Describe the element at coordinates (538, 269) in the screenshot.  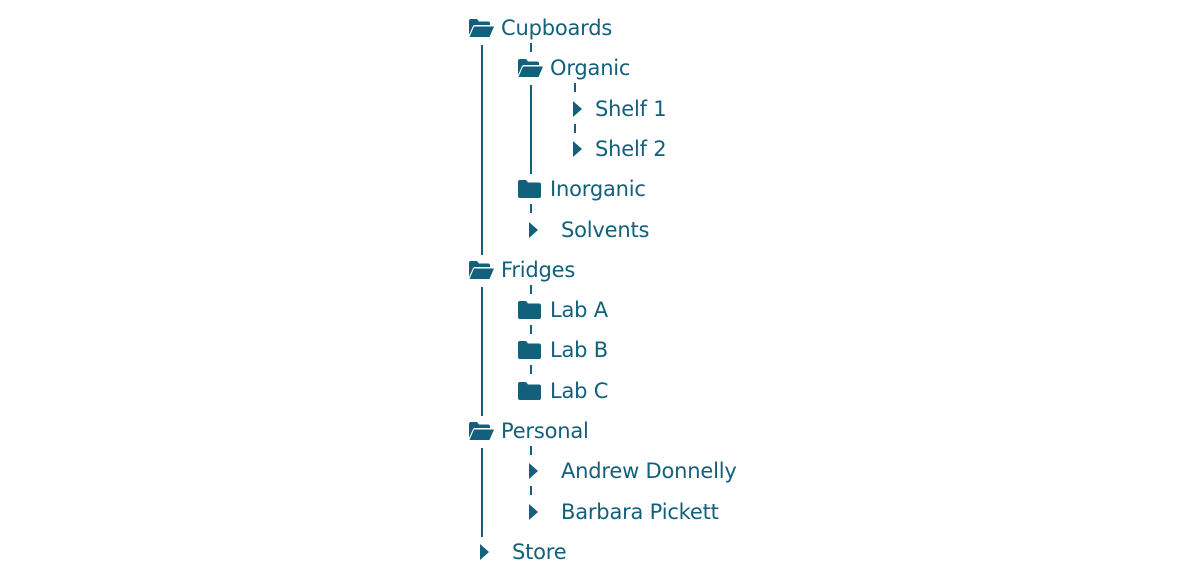
I see `tree-node-label: Fridges` at that location.